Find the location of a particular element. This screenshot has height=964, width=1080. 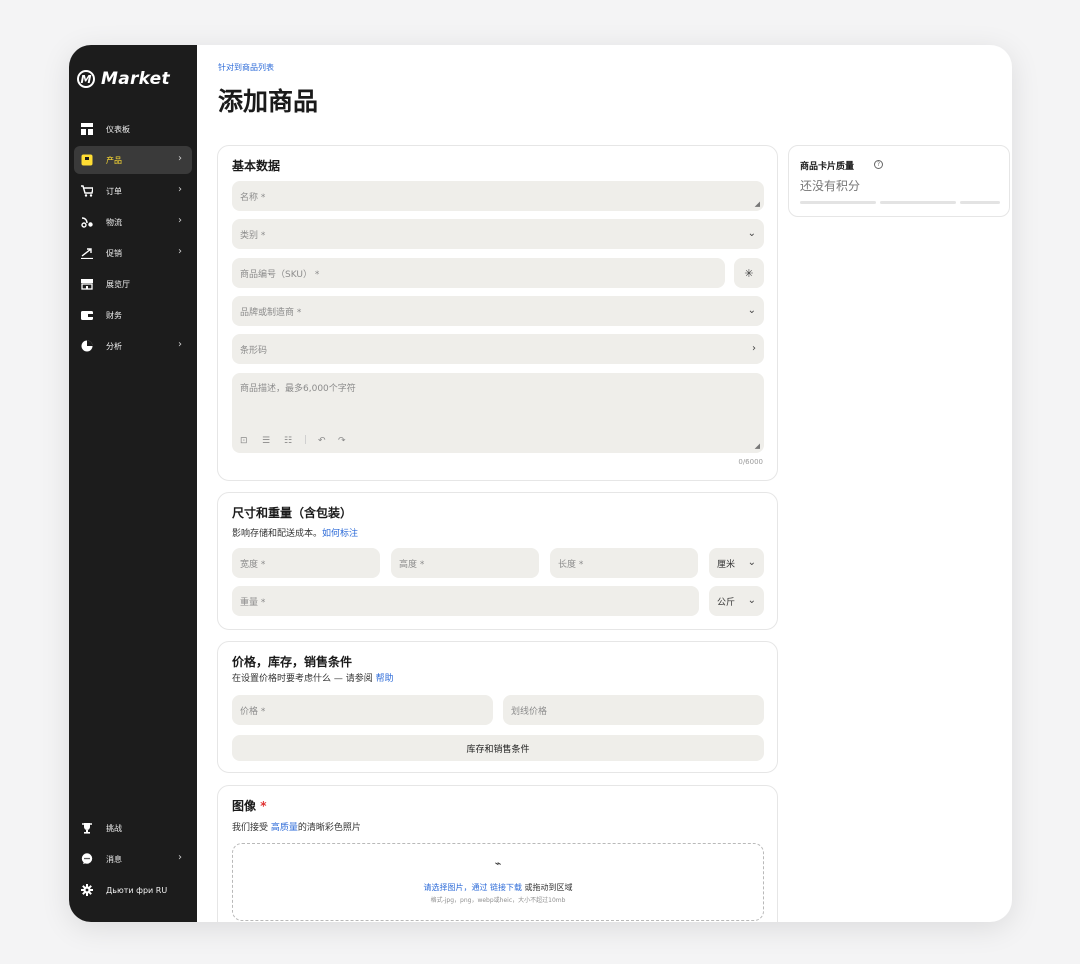

barcode-field: 条形码 › is located at coordinates (498, 349).